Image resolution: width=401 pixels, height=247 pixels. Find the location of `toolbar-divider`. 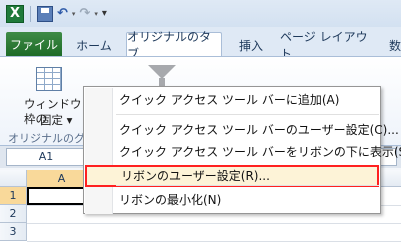

toolbar-divider is located at coordinates (30, 13).